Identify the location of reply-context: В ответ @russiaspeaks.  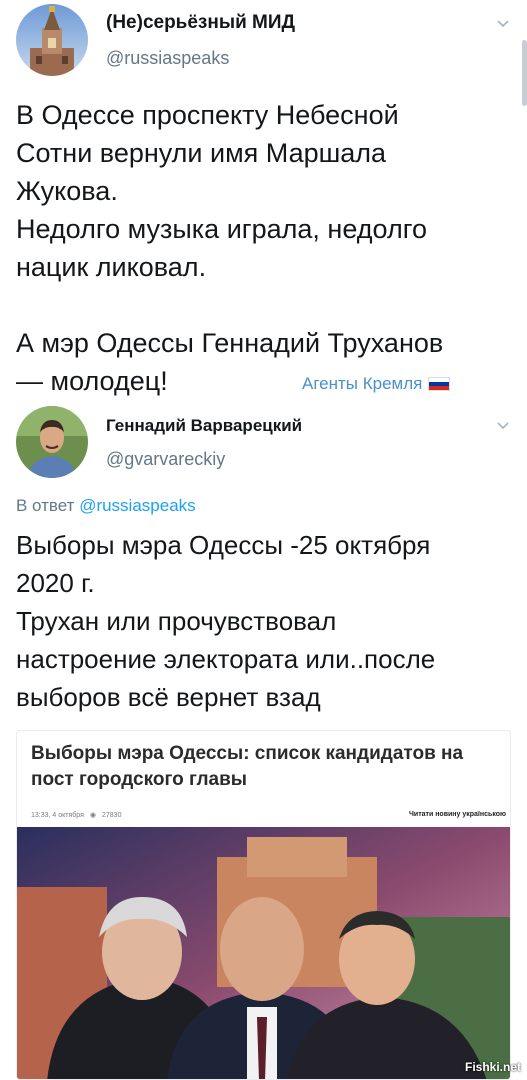
(106, 506).